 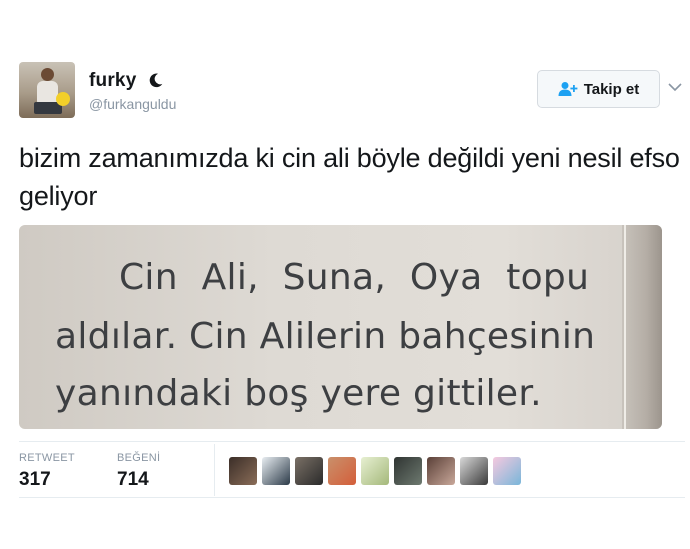 I want to click on avatar-yellow-figure, so click(x=63, y=99).